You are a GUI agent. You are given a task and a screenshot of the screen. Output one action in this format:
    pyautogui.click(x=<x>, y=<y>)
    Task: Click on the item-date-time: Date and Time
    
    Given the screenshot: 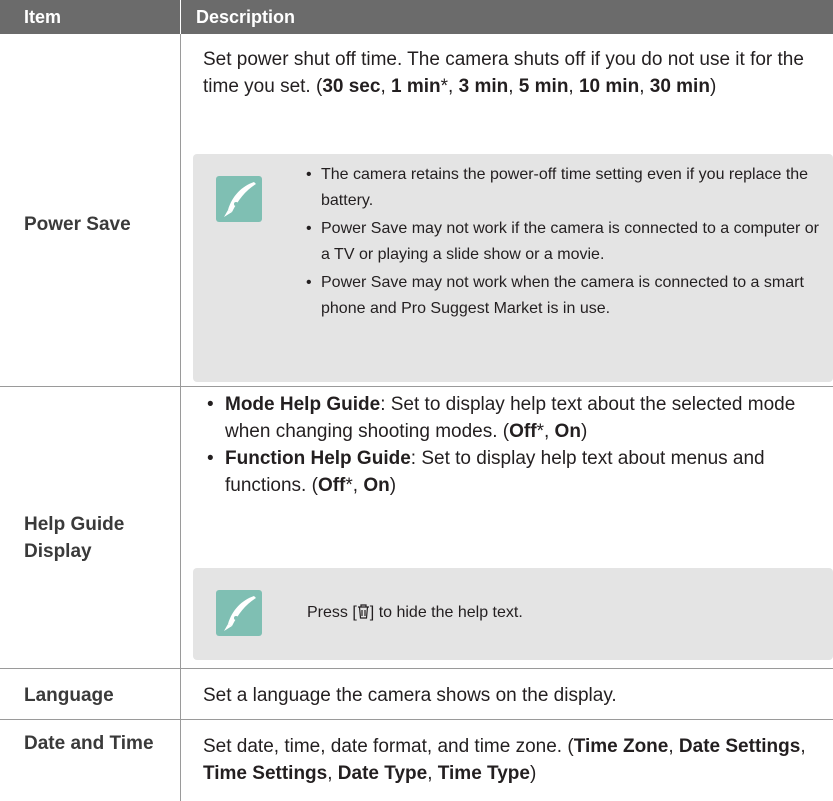 What is the action you would take?
    pyautogui.click(x=89, y=743)
    